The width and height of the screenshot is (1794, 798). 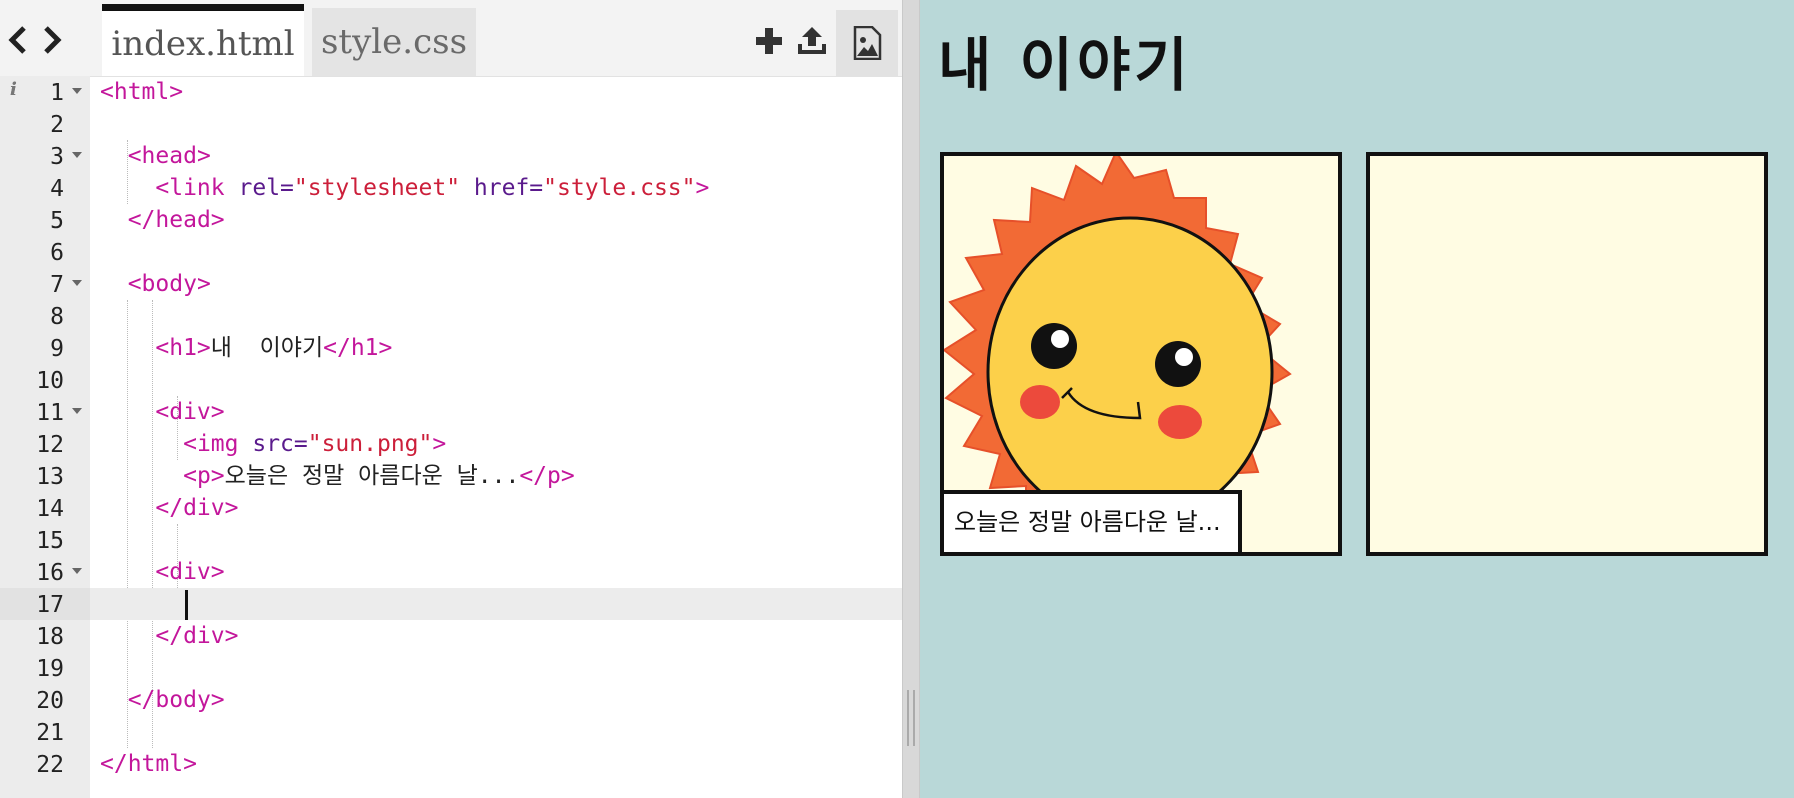 I want to click on line-number-text: 9, so click(x=57, y=349).